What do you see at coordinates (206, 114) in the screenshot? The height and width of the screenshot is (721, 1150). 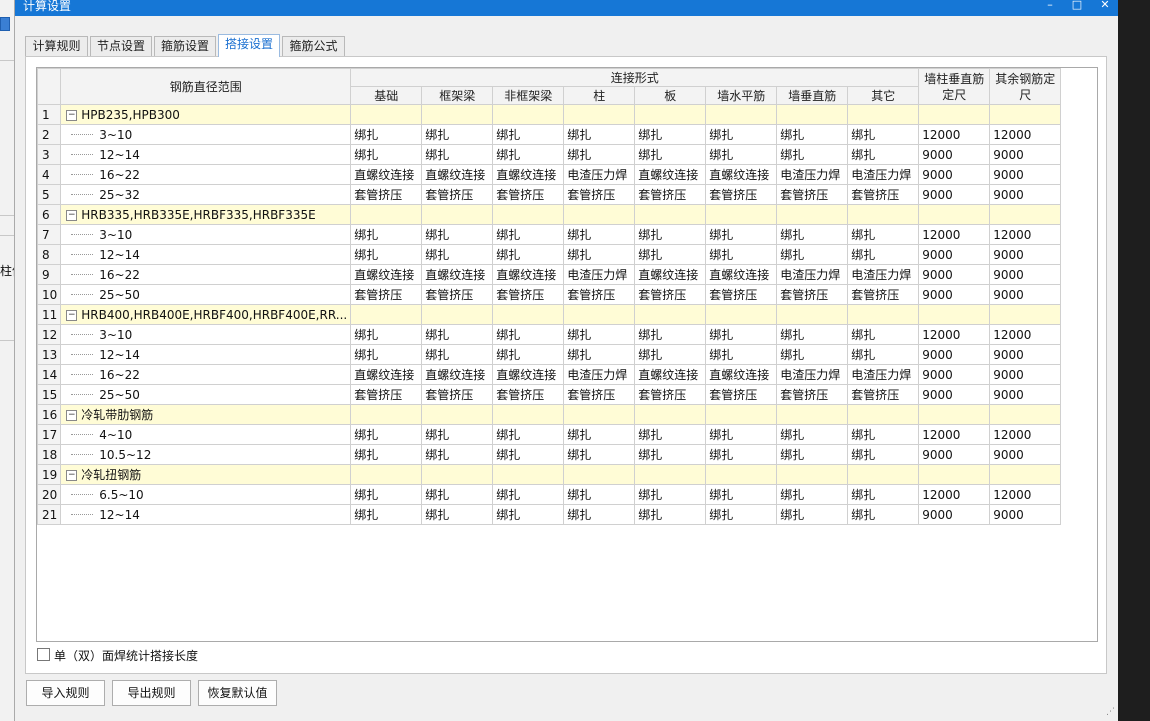 I see `group-label-cell: − HPB235,HPB300` at bounding box center [206, 114].